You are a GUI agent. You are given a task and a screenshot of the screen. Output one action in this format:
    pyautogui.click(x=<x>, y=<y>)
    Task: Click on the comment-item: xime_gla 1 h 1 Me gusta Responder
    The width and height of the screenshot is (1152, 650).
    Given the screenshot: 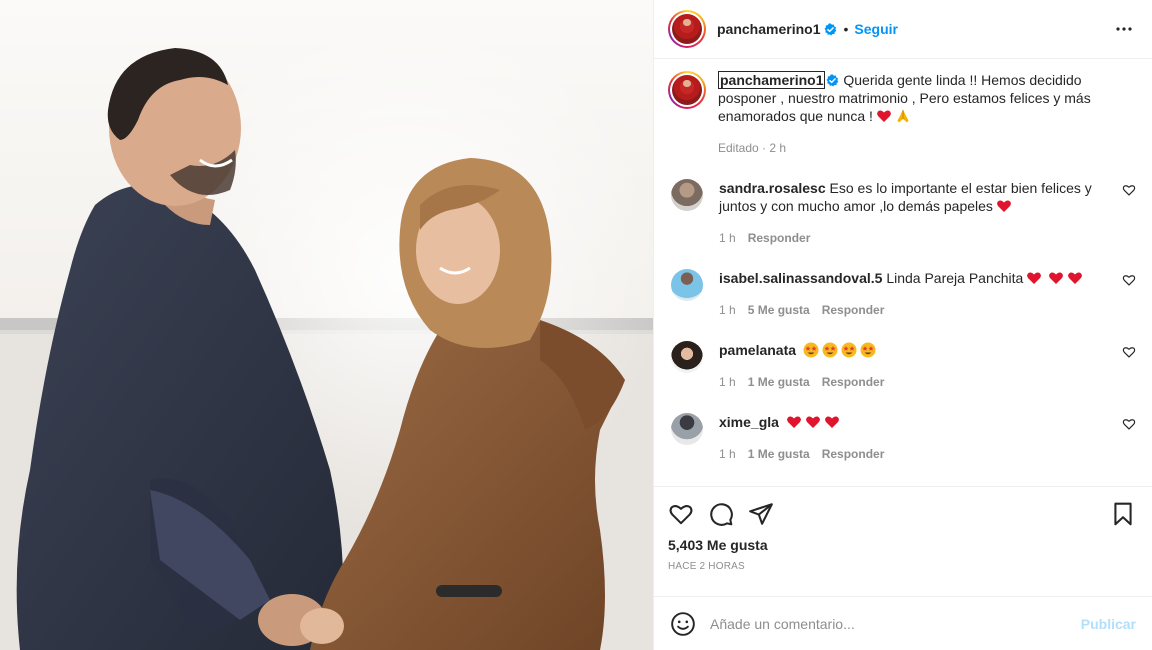 What is the action you would take?
    pyautogui.click(x=902, y=438)
    